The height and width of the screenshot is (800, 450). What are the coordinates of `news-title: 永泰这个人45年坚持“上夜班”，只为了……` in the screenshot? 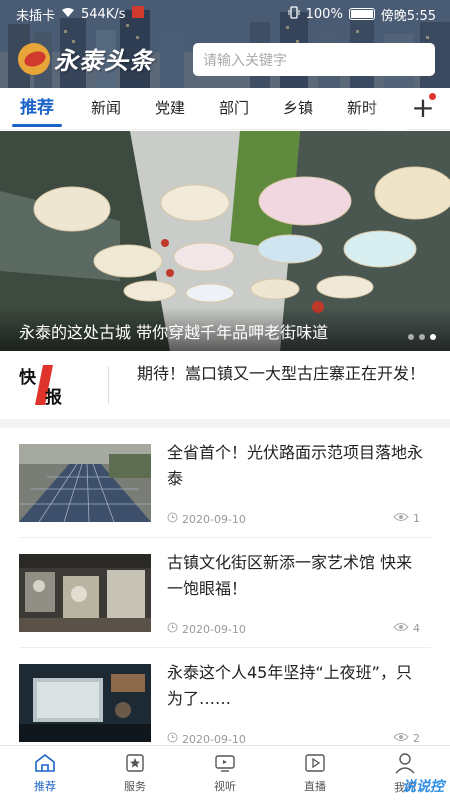 It's located at (297, 686).